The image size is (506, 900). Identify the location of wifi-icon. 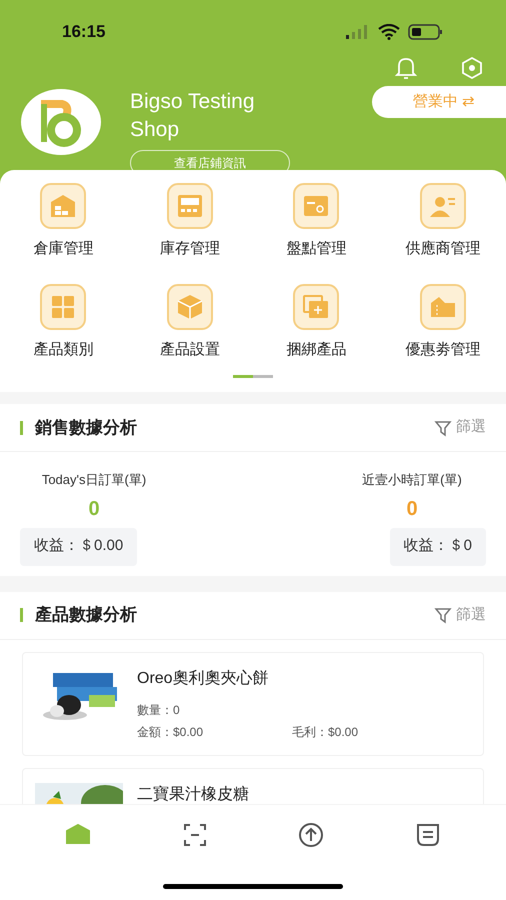
(389, 32).